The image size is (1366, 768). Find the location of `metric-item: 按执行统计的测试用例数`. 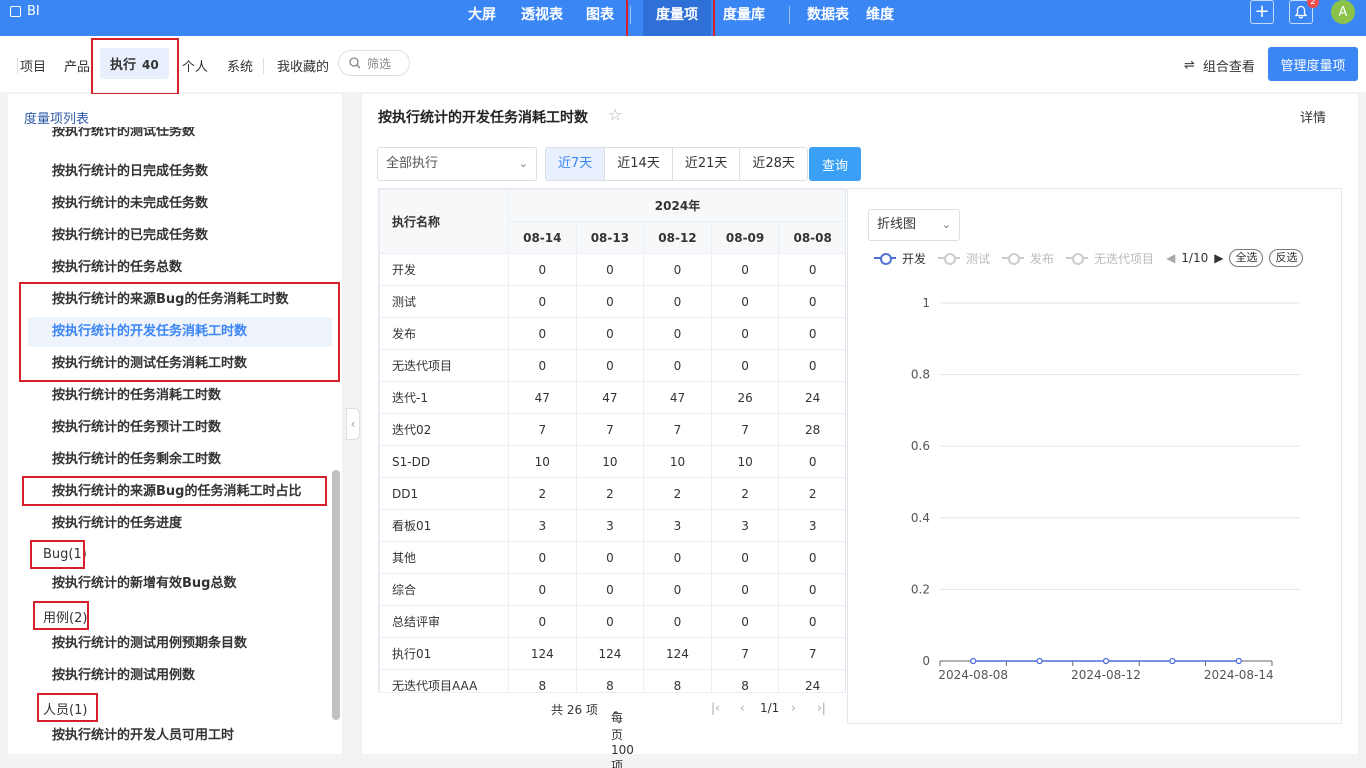

metric-item: 按执行统计的测试用例数 is located at coordinates (180, 676).